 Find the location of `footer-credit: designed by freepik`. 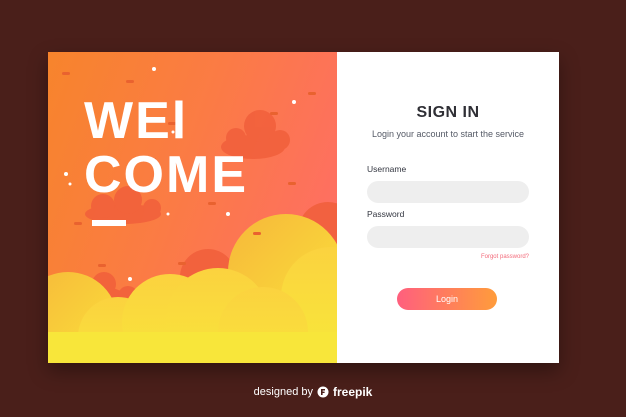

footer-credit: designed by freepik is located at coordinates (313, 392).